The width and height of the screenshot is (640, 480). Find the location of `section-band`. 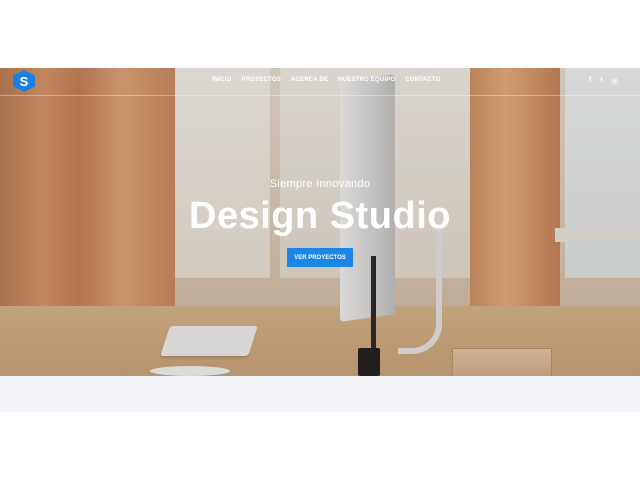

section-band is located at coordinates (320, 394).